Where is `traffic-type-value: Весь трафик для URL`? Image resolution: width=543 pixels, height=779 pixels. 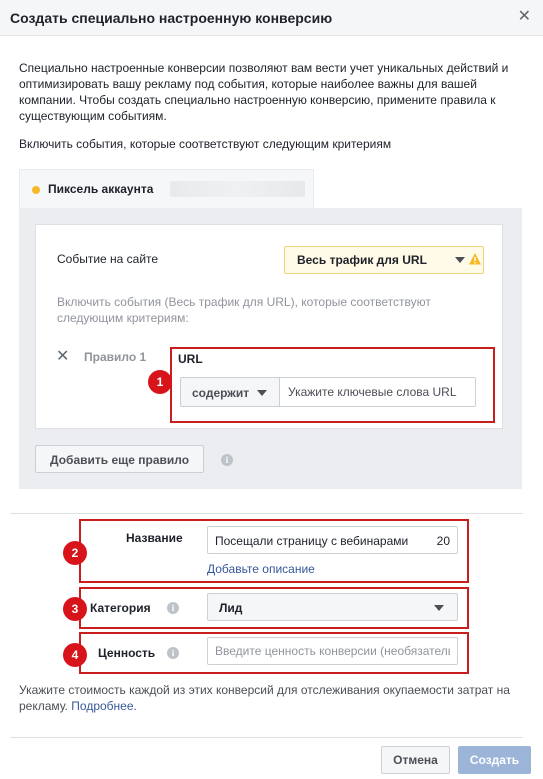 traffic-type-value: Весь трафик для URL is located at coordinates (362, 260).